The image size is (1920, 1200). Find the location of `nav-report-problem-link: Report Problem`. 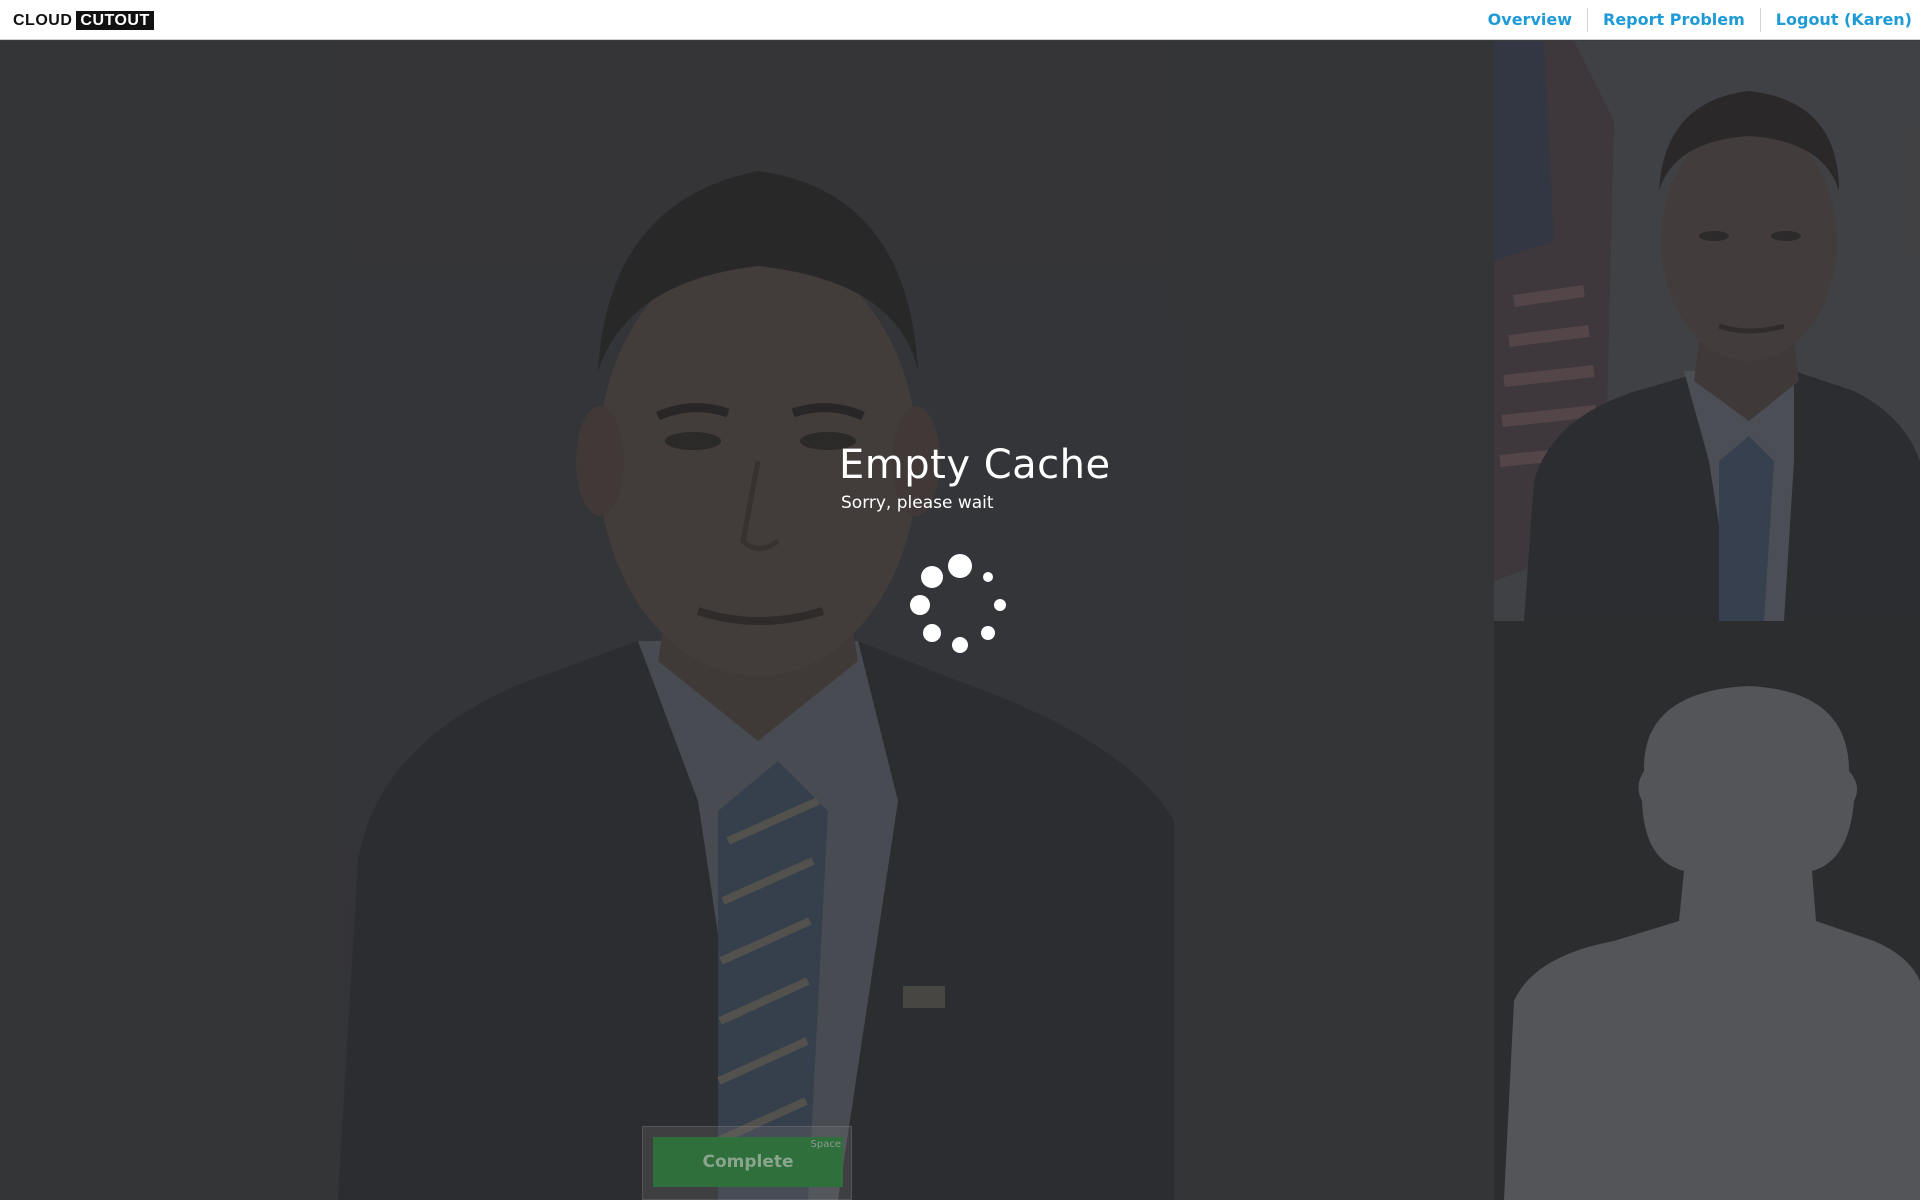

nav-report-problem-link: Report Problem is located at coordinates (1673, 20).